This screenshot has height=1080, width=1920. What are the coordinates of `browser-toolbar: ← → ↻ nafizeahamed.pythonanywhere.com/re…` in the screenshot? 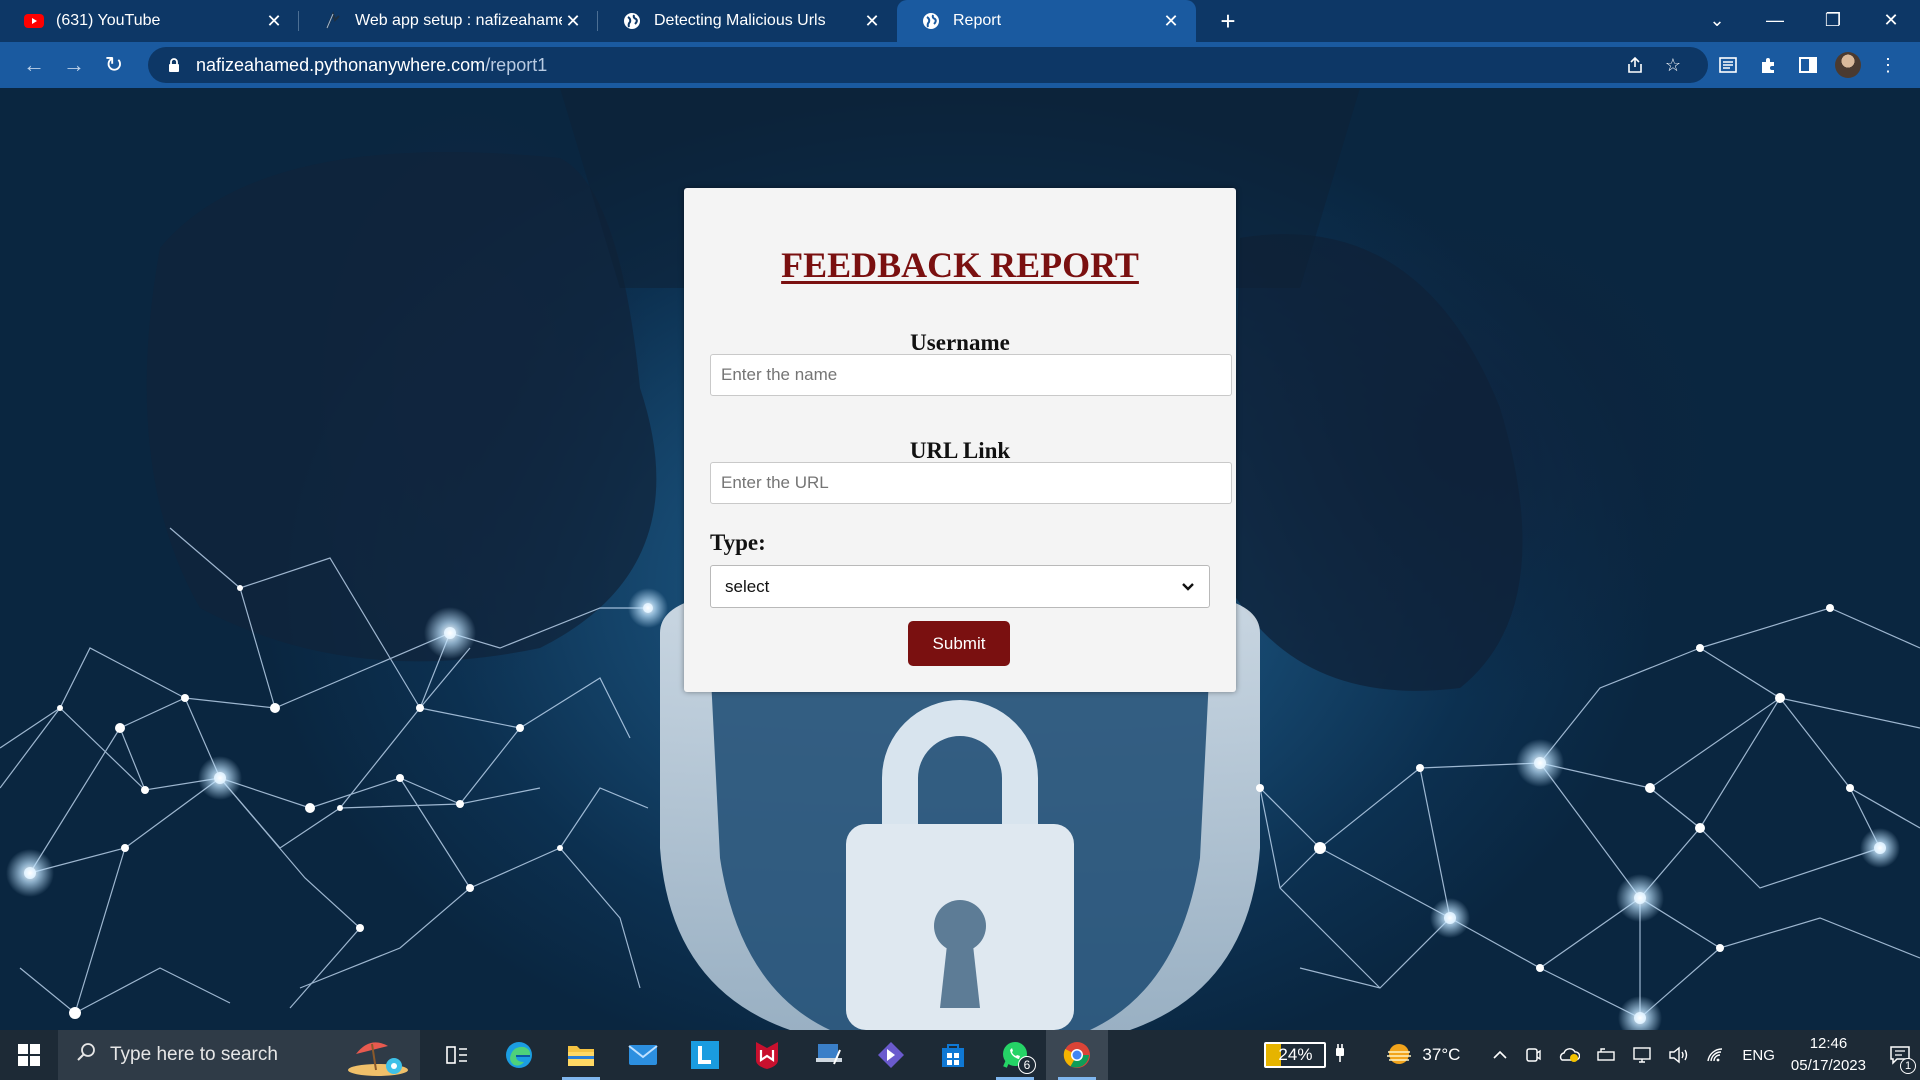 It's located at (960, 65).